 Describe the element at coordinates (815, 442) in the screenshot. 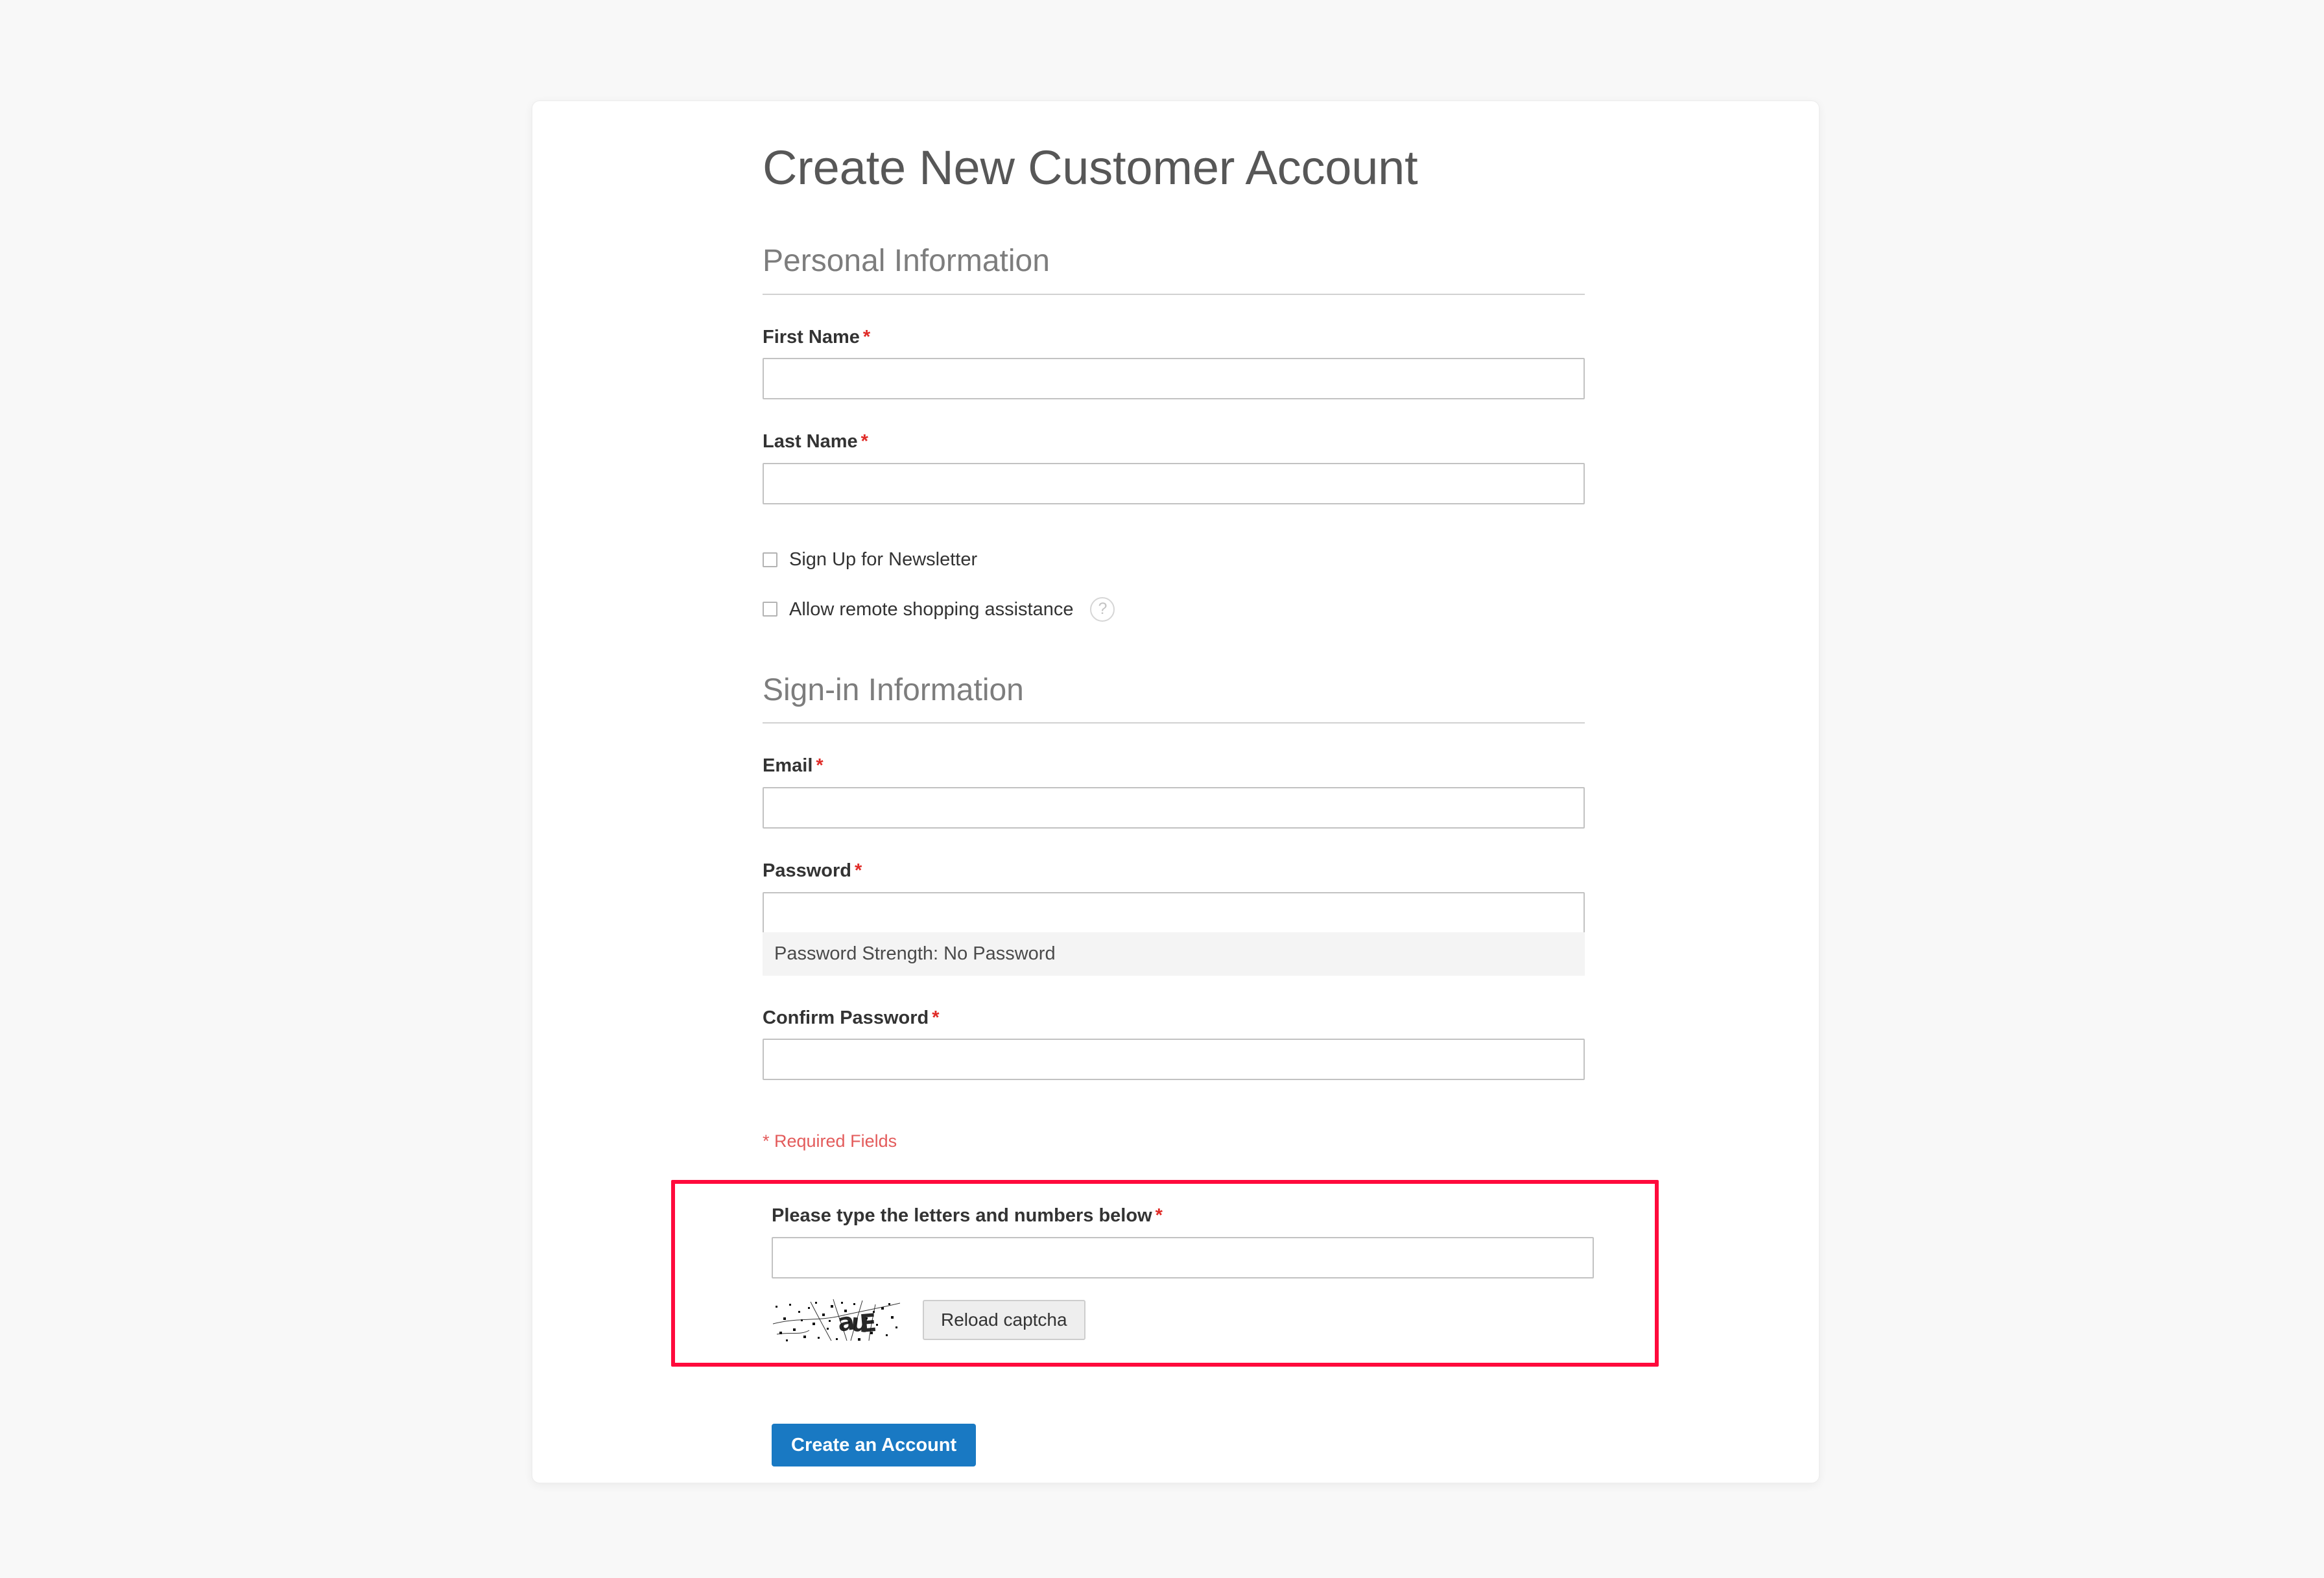

I see `last-name-label: Last Name *` at that location.